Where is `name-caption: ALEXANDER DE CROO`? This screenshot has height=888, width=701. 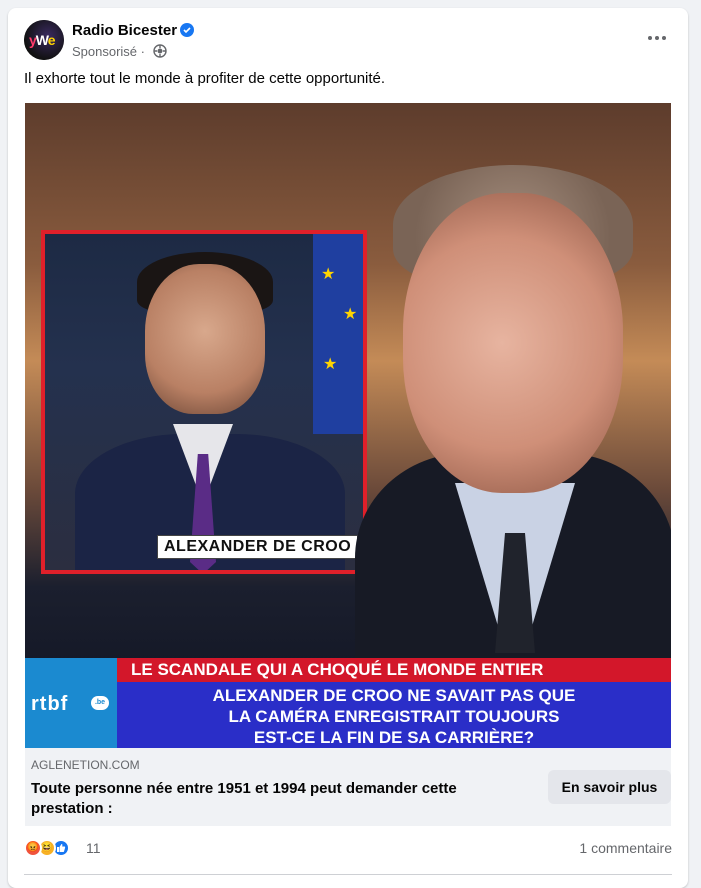 name-caption: ALEXANDER DE CROO is located at coordinates (258, 547).